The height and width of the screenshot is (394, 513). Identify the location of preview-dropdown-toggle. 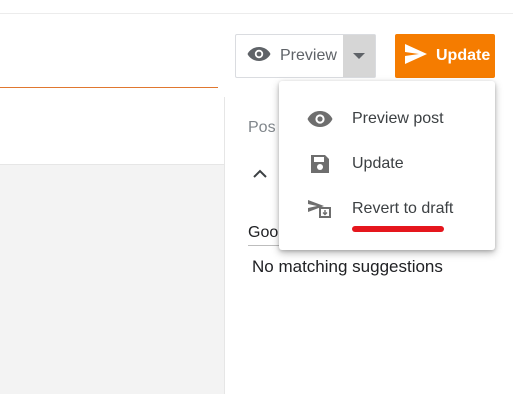
(359, 56).